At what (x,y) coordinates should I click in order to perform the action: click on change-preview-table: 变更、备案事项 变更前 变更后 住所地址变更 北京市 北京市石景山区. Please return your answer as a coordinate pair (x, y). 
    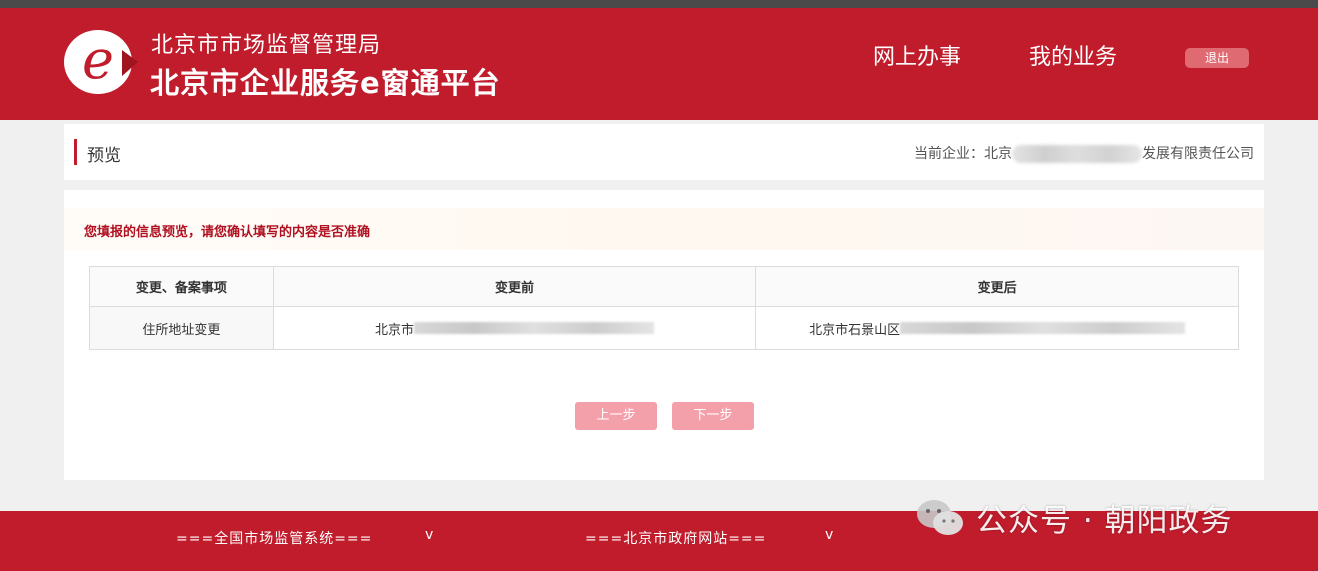
    Looking at the image, I should click on (664, 308).